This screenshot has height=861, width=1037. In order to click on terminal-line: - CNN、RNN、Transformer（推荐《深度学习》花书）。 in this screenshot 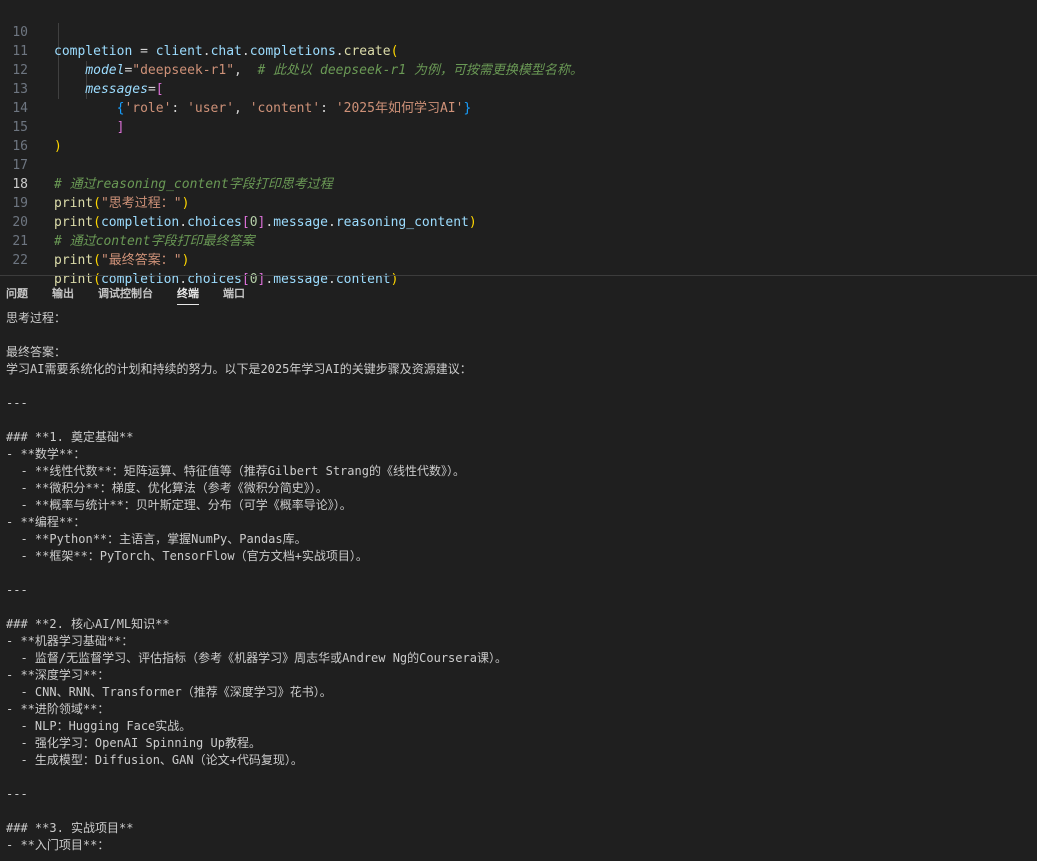, I will do `click(169, 692)`.